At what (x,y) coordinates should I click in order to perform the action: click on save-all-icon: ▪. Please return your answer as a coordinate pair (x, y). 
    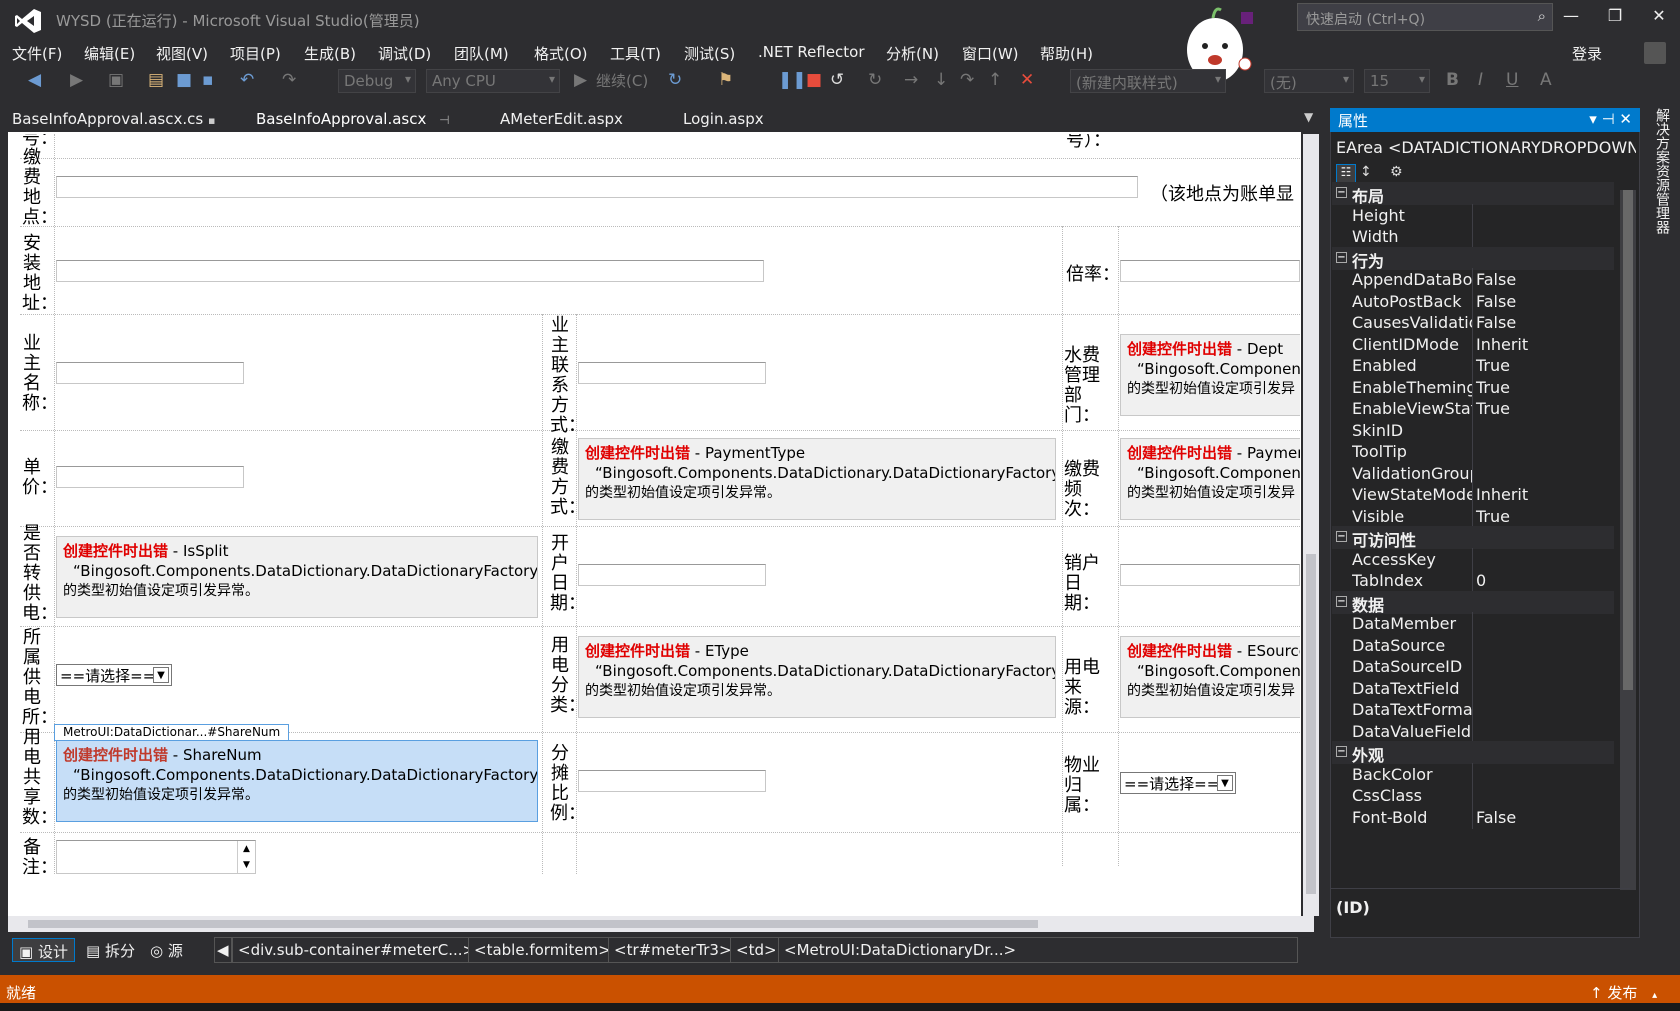
    Looking at the image, I should click on (208, 80).